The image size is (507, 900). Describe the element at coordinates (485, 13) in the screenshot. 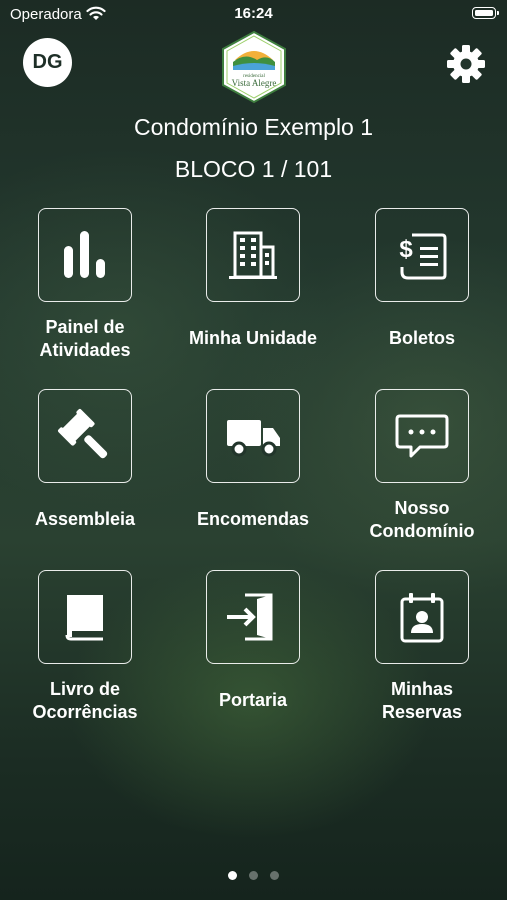

I see `battery-icon` at that location.